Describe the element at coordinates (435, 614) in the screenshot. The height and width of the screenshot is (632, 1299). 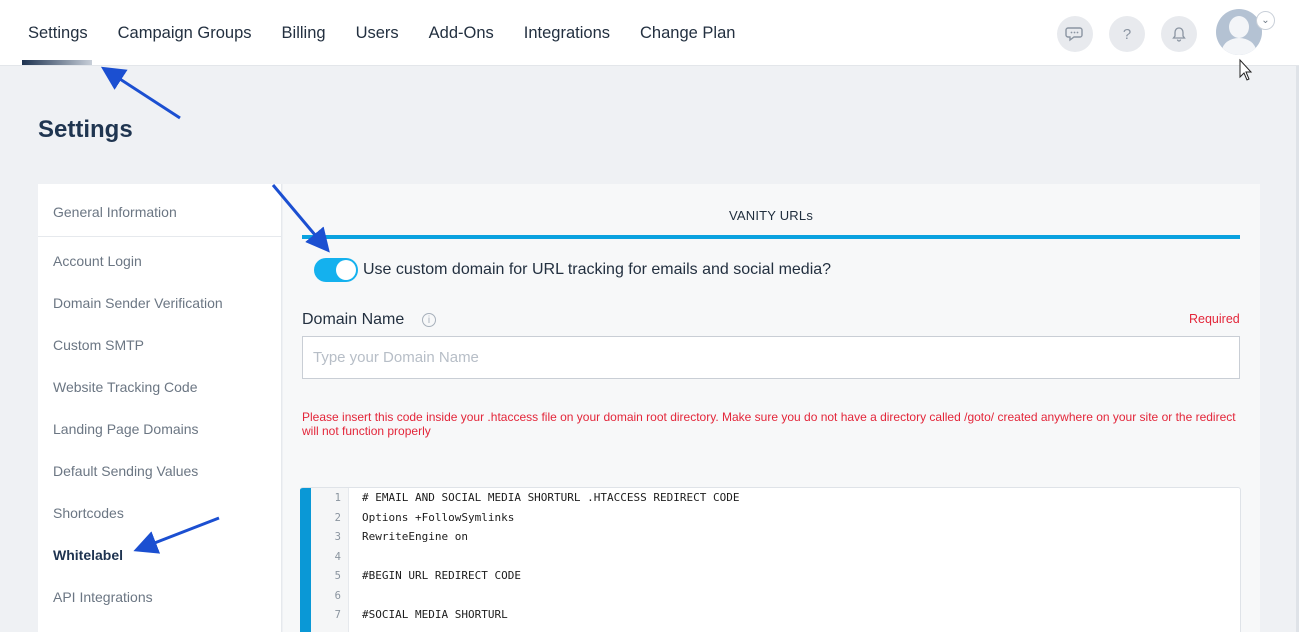
I see `line-code: #SOCIAL MEDIA SHORTURL` at that location.